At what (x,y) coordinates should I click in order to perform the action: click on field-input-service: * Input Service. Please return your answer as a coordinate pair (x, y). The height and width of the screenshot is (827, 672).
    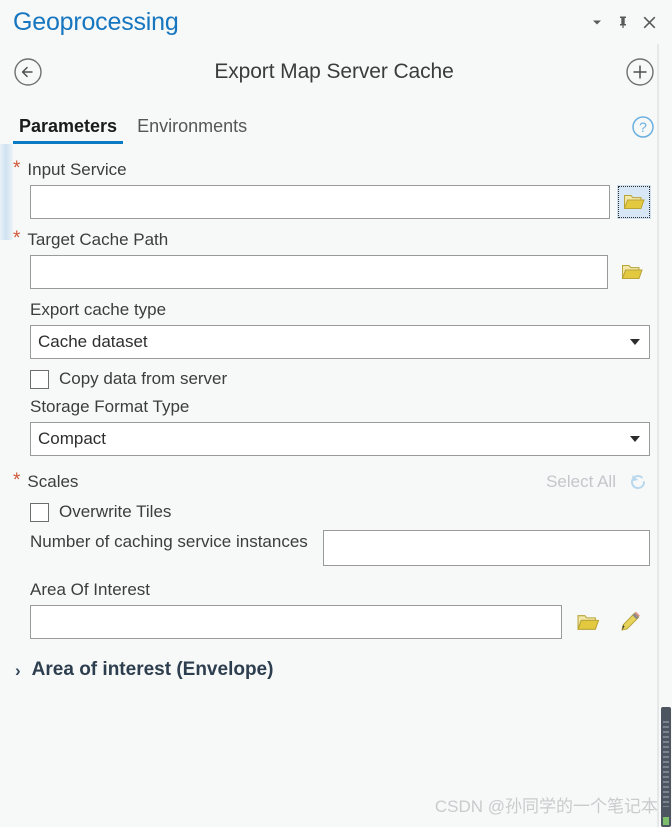
    Looking at the image, I should click on (332, 188).